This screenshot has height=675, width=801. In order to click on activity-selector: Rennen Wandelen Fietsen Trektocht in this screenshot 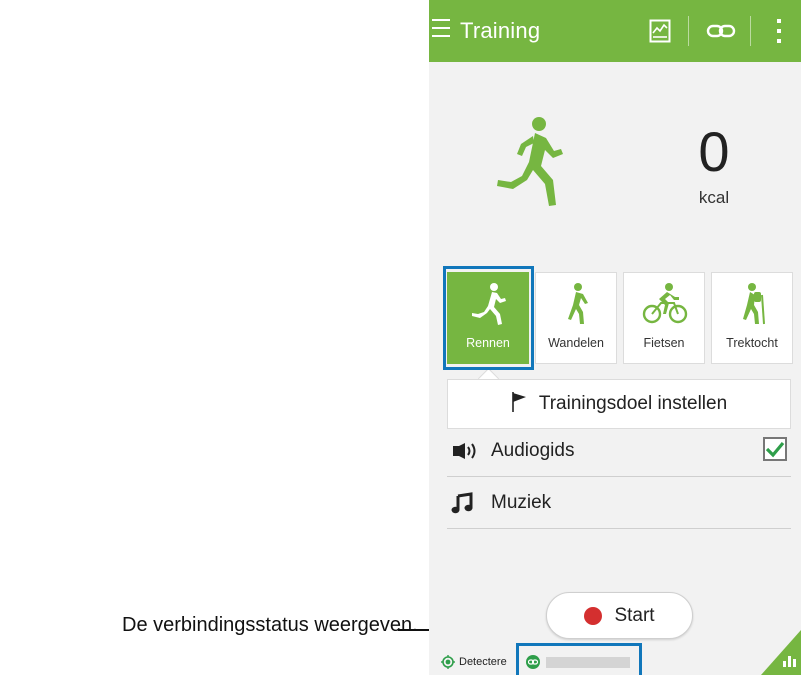, I will do `click(620, 318)`.